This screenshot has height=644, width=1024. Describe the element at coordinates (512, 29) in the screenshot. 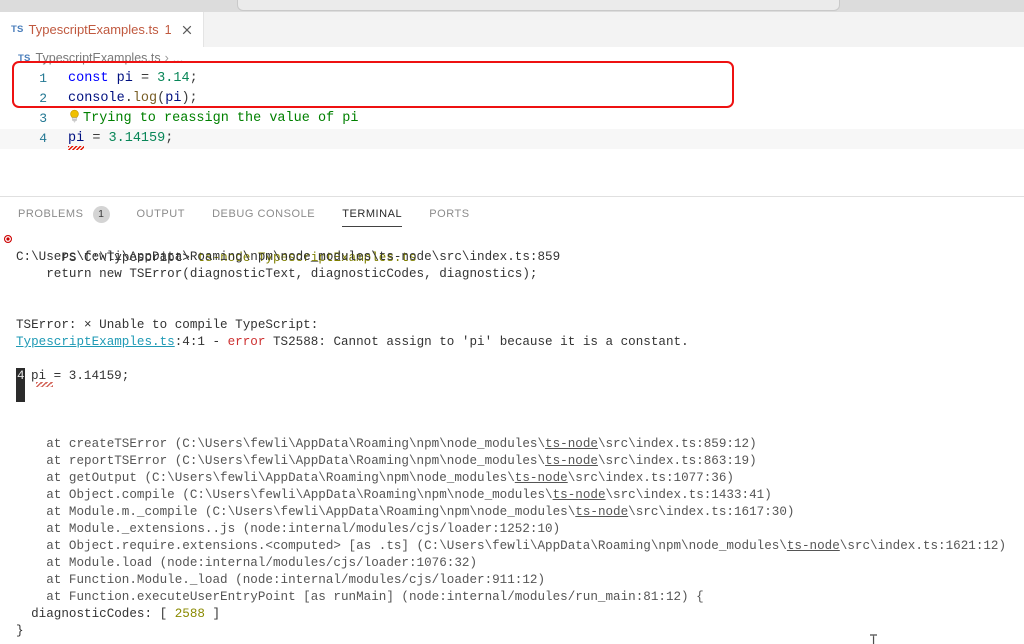

I see `editor-tab-bar: TS TypescriptExamples.ts 1` at that location.